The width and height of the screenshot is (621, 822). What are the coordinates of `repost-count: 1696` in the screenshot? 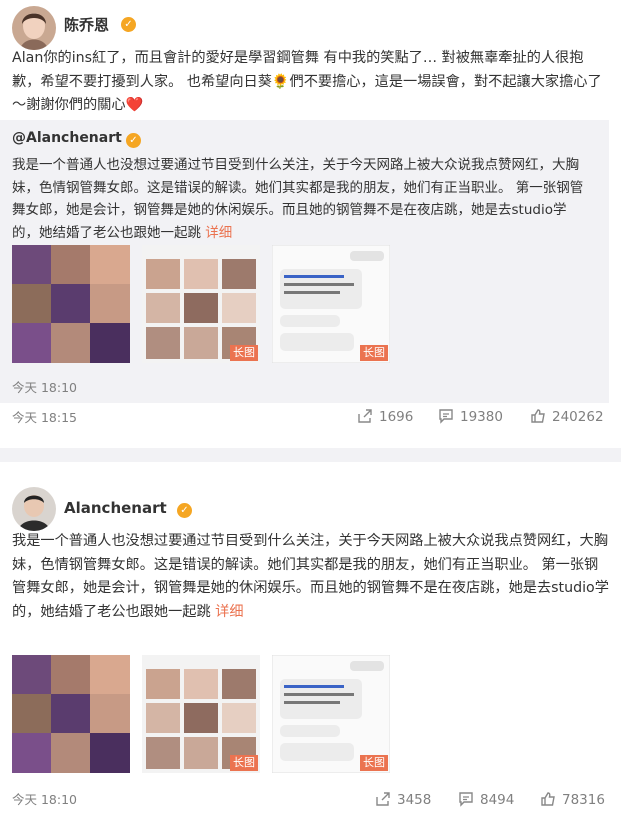 It's located at (396, 417).